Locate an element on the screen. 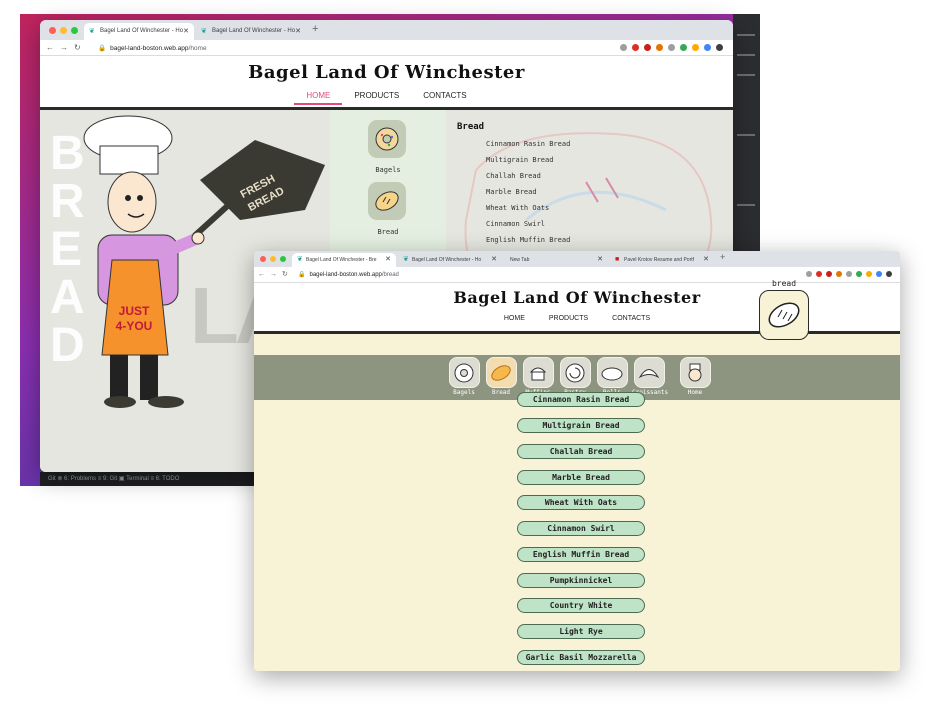 Image resolution: width=940 pixels, height=720 pixels. url-path: /bread is located at coordinates (390, 275).